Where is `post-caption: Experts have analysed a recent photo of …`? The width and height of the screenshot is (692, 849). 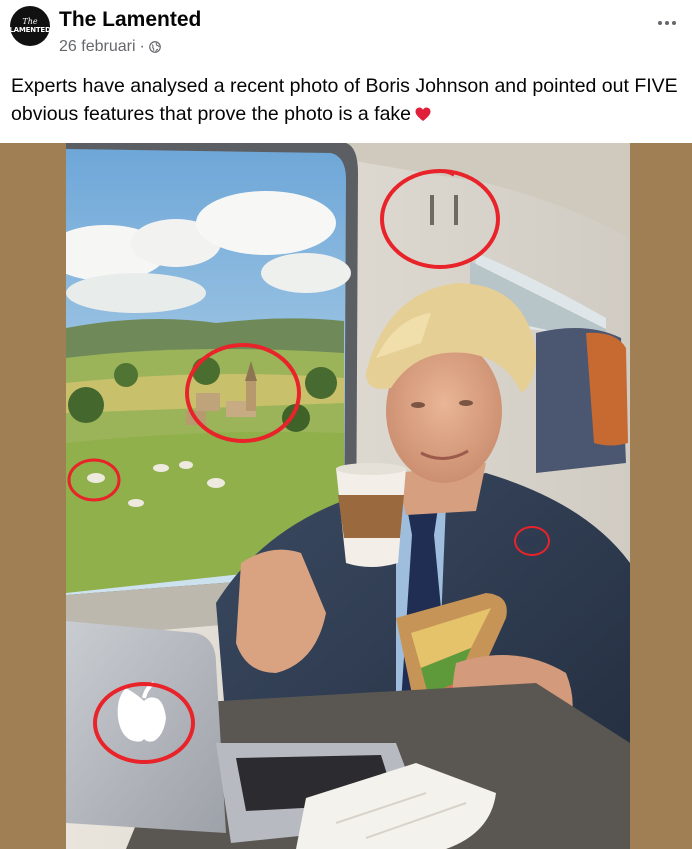 post-caption: Experts have analysed a recent photo of … is located at coordinates (348, 100).